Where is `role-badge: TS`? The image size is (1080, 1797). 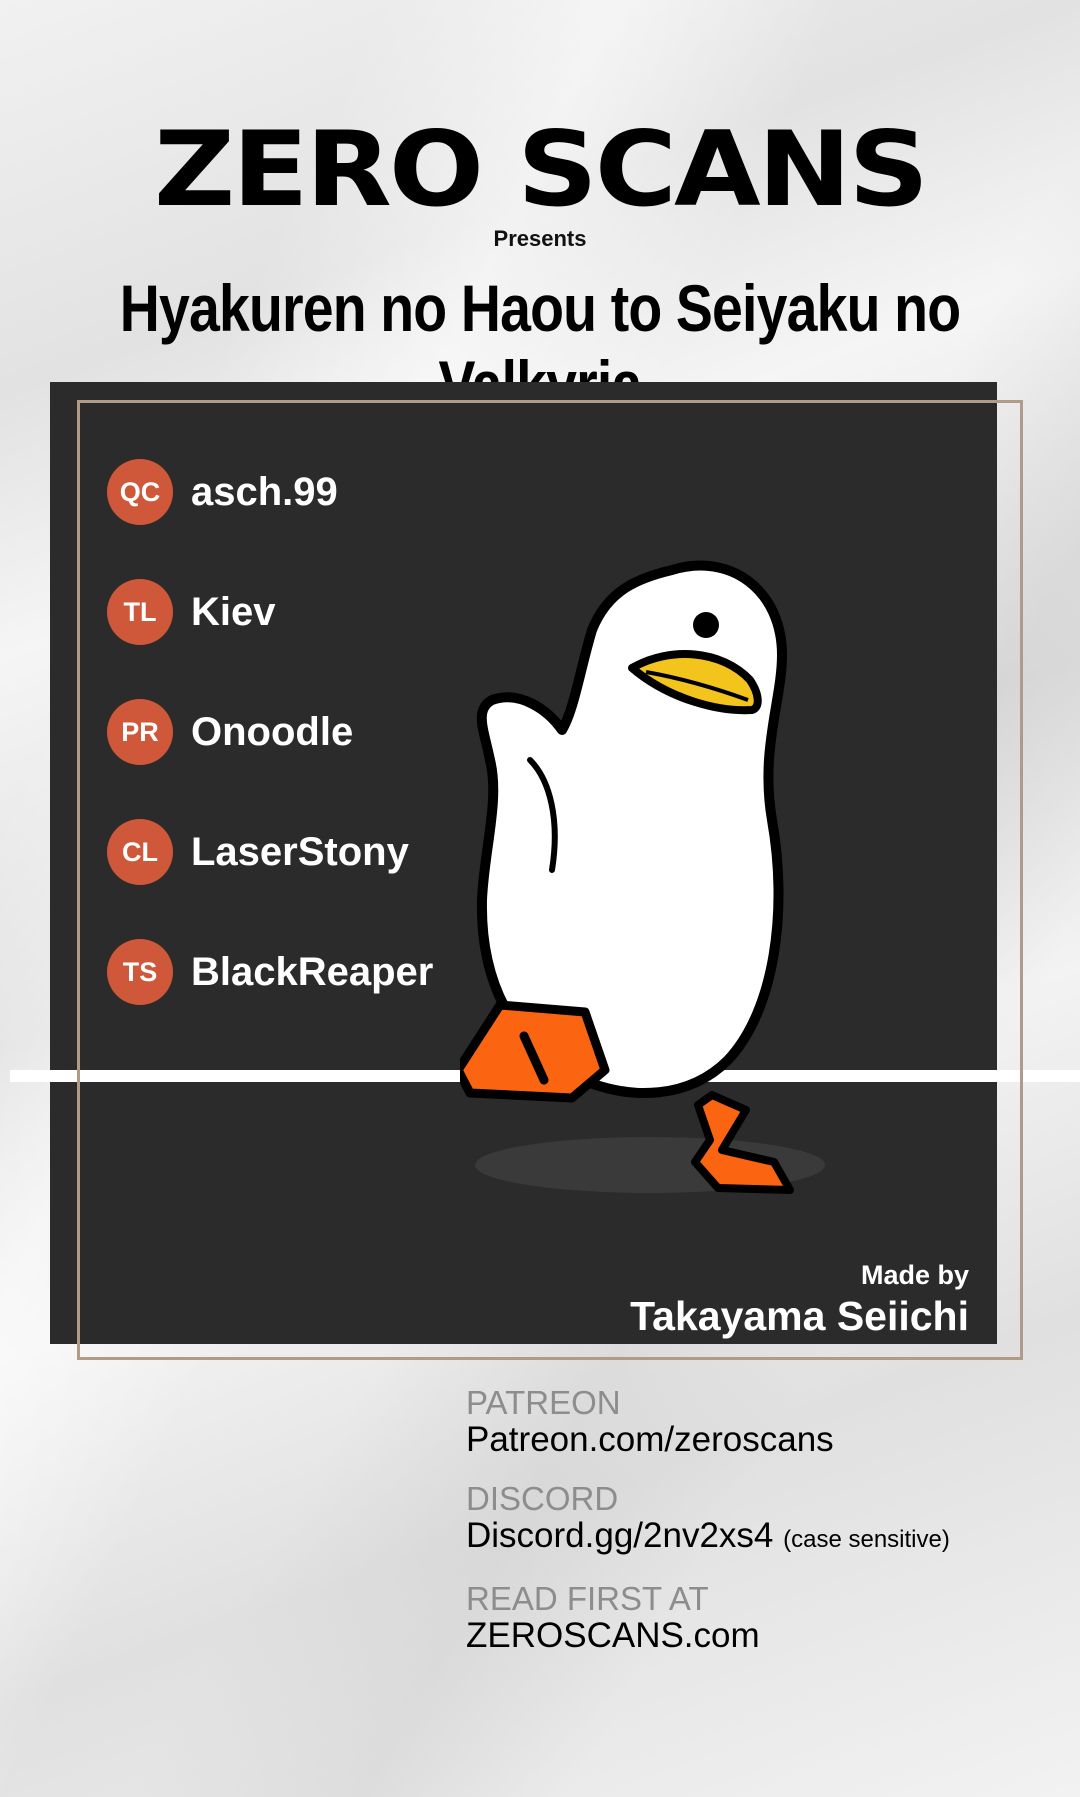 role-badge: TS is located at coordinates (140, 972).